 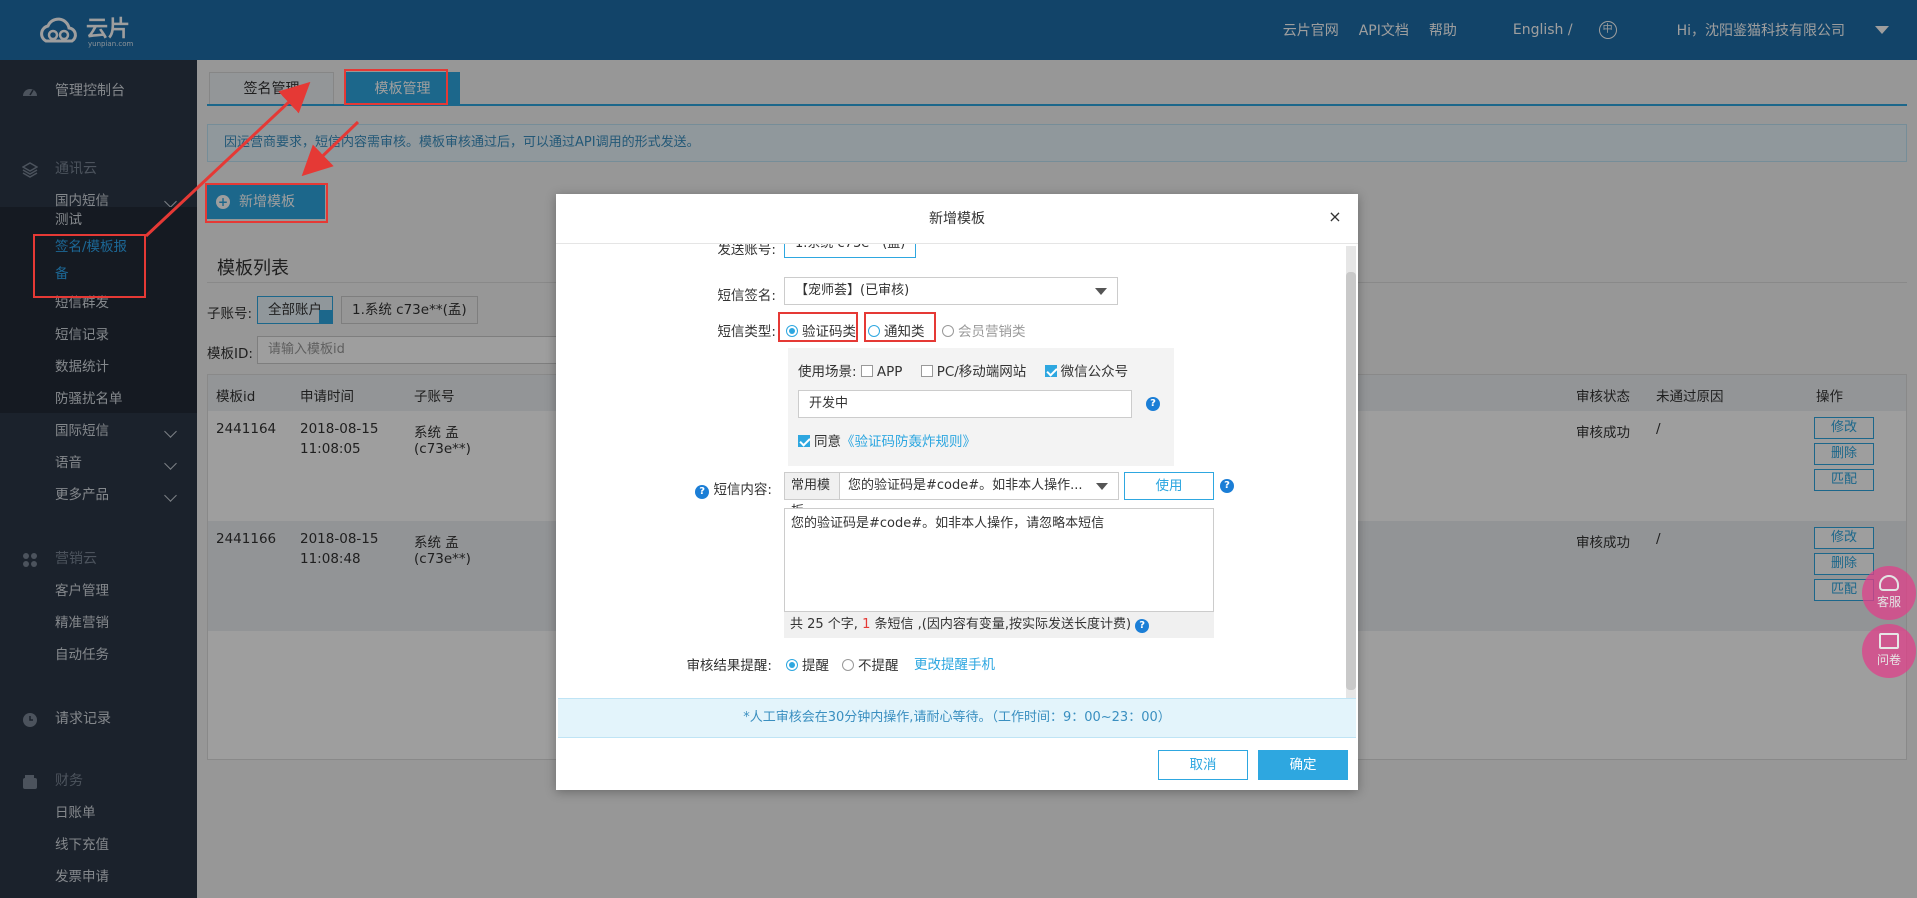 I want to click on annotation-arrows, so click(x=252, y=159).